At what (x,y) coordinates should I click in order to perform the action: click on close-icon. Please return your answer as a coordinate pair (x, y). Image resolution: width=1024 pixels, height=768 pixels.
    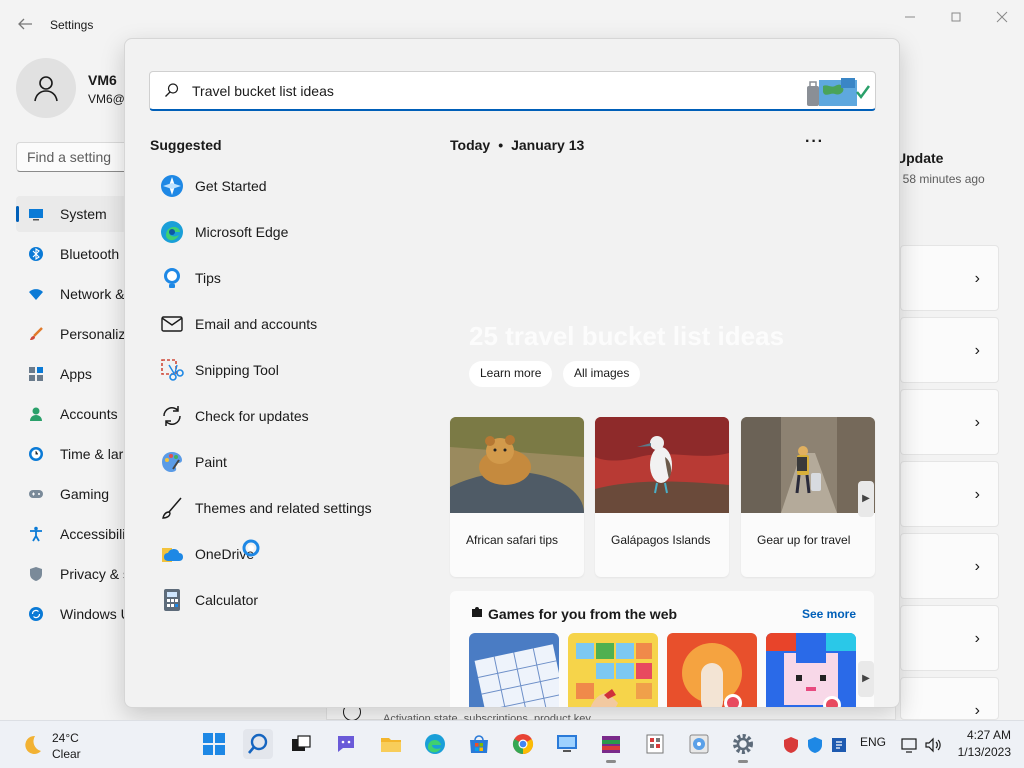
    Looking at the image, I should click on (1002, 17).